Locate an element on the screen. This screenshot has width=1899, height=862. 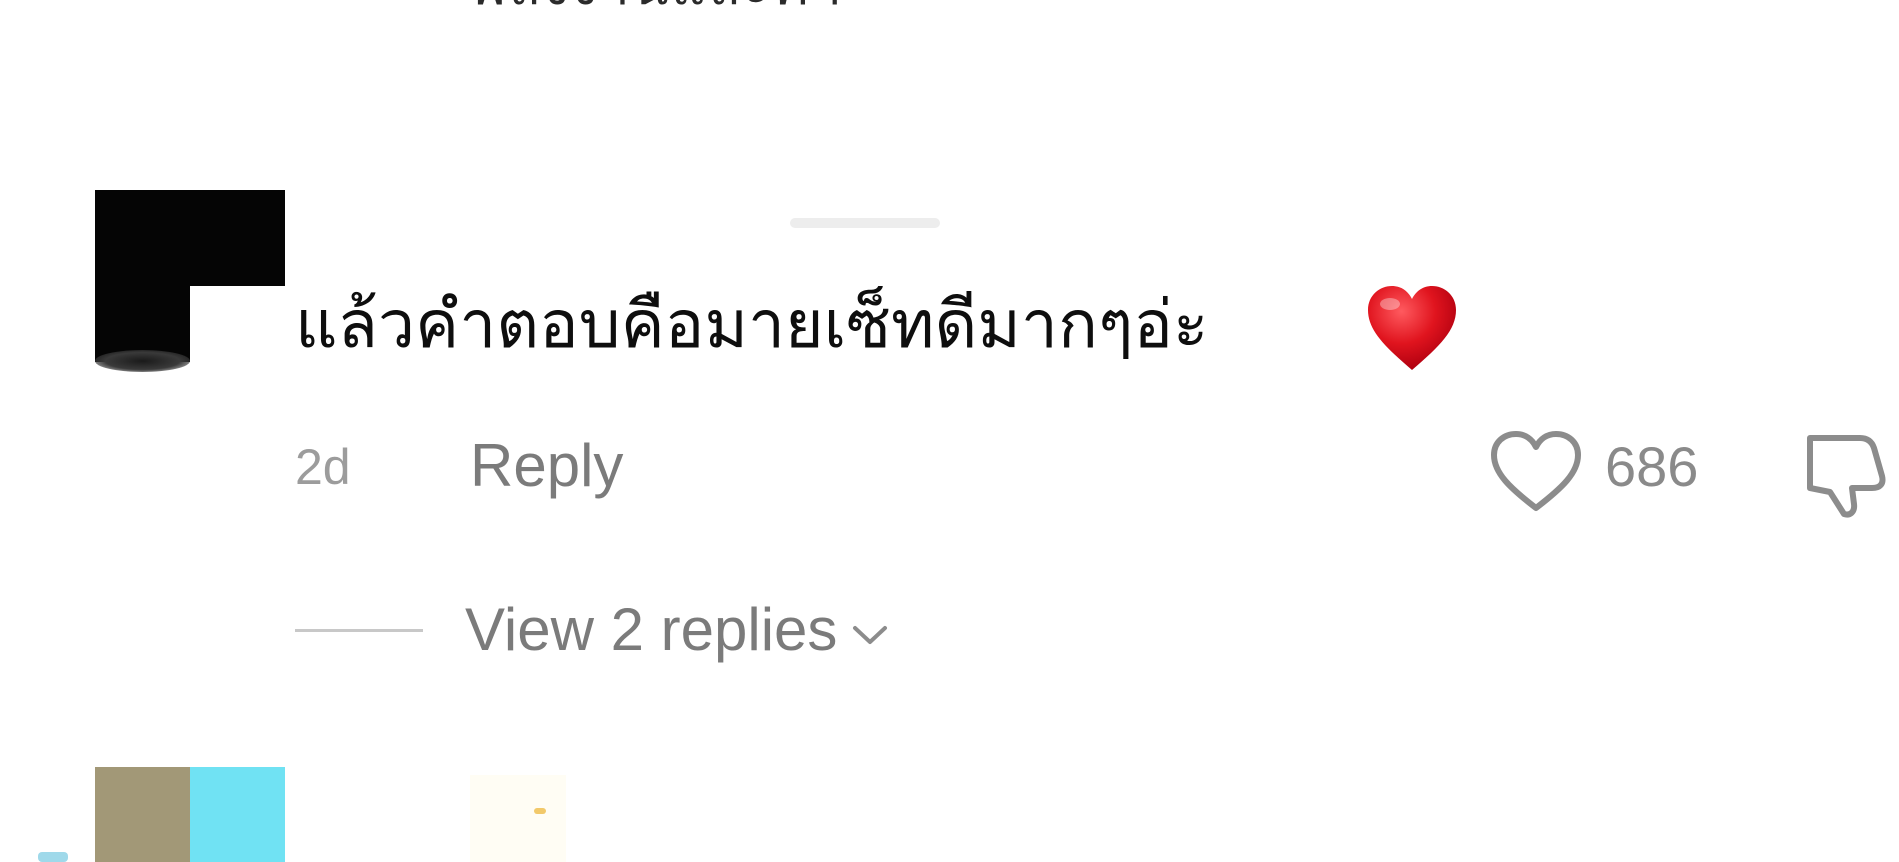
left-edge-fragment is located at coordinates (53, 857).